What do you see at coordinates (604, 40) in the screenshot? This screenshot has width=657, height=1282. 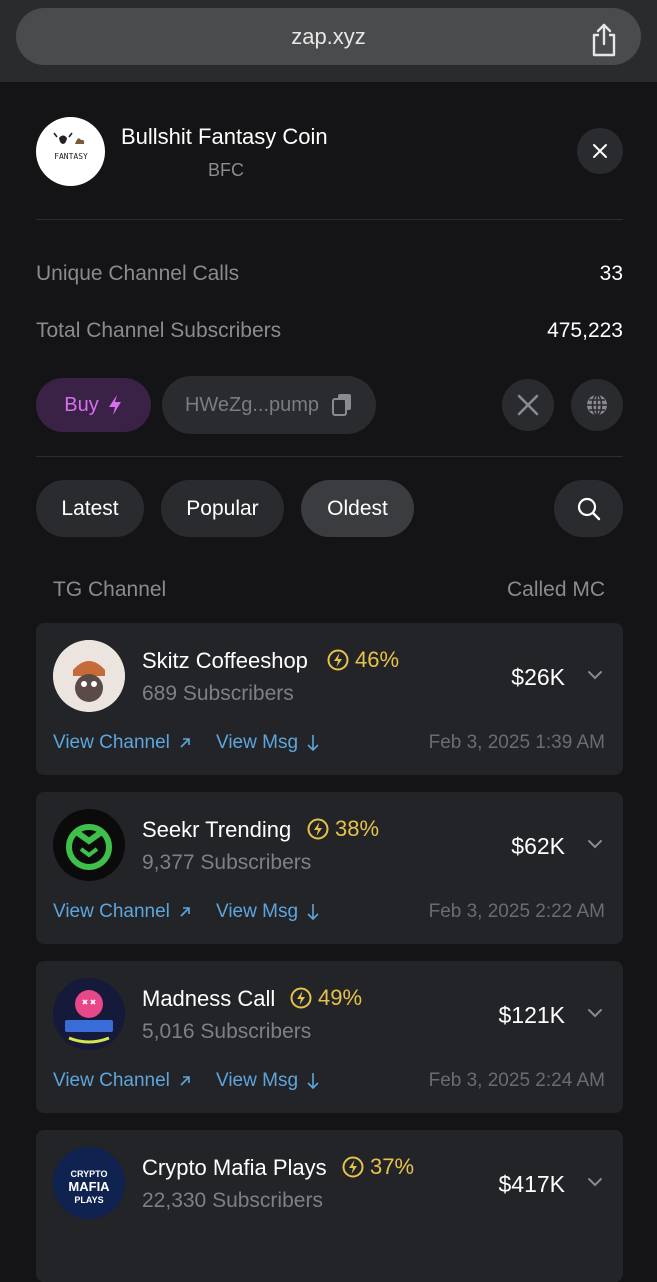 I see `share-icon` at bounding box center [604, 40].